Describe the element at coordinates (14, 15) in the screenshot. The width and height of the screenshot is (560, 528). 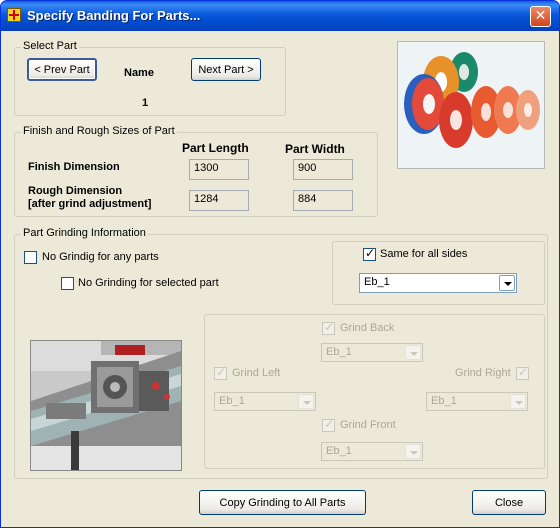
I see `app-cross-icon` at that location.